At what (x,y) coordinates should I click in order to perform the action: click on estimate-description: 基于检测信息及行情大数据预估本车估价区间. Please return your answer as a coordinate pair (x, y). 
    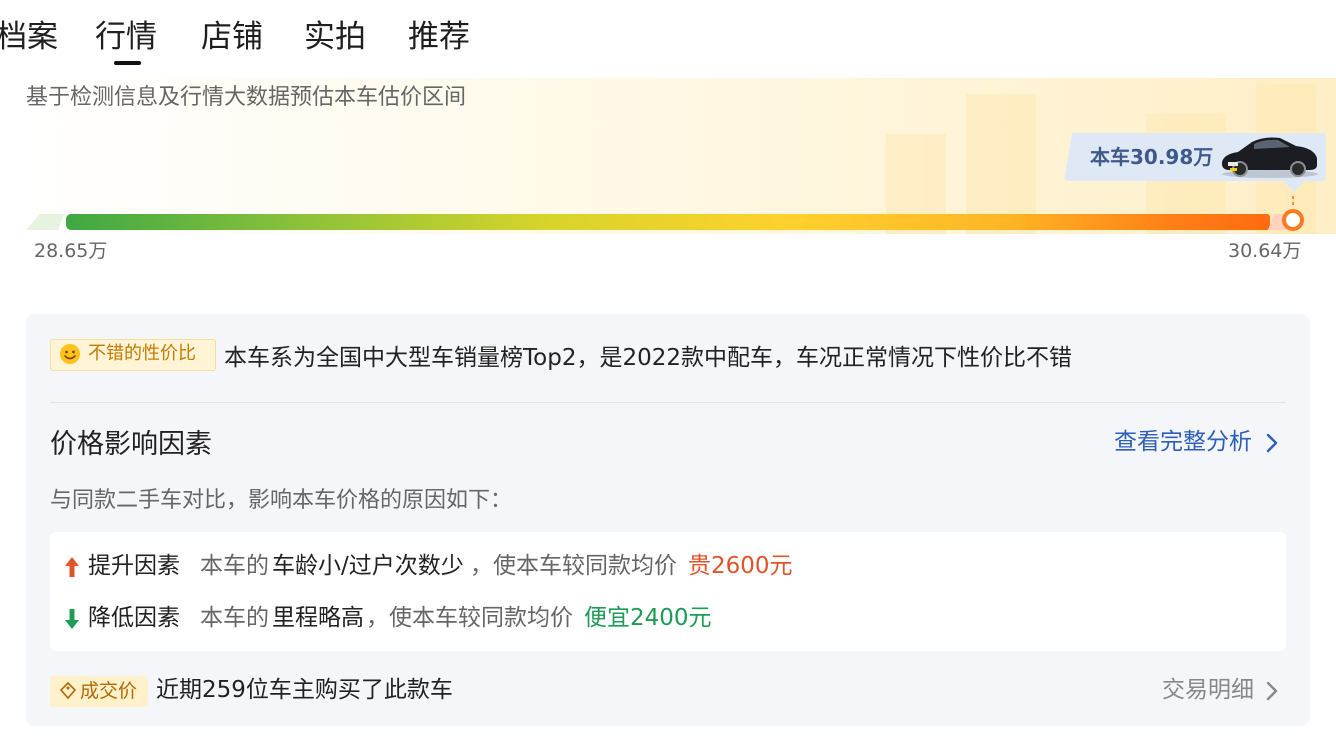
    Looking at the image, I should click on (246, 97).